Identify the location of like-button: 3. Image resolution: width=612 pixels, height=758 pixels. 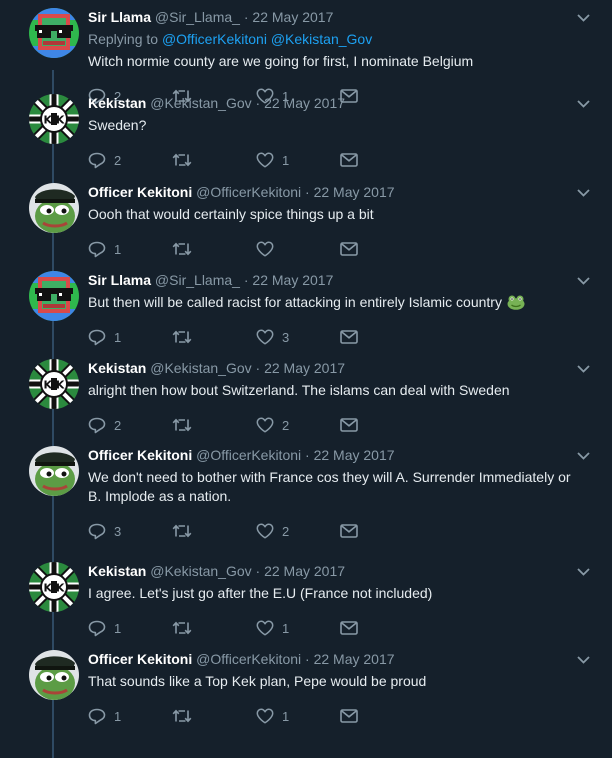
(298, 337).